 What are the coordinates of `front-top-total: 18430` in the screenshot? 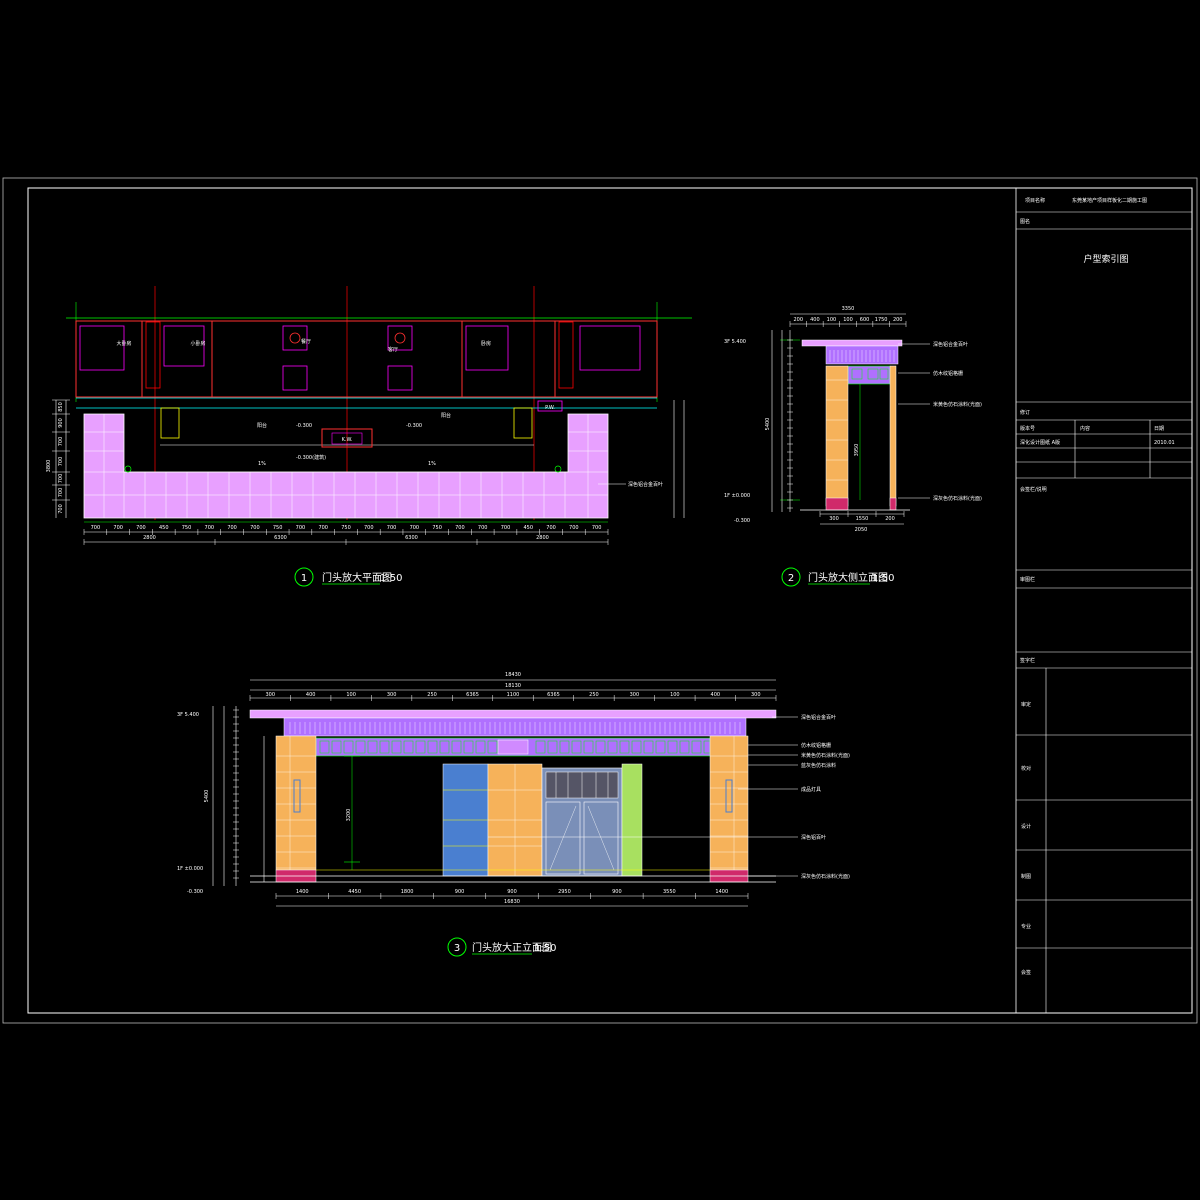 It's located at (513, 675).